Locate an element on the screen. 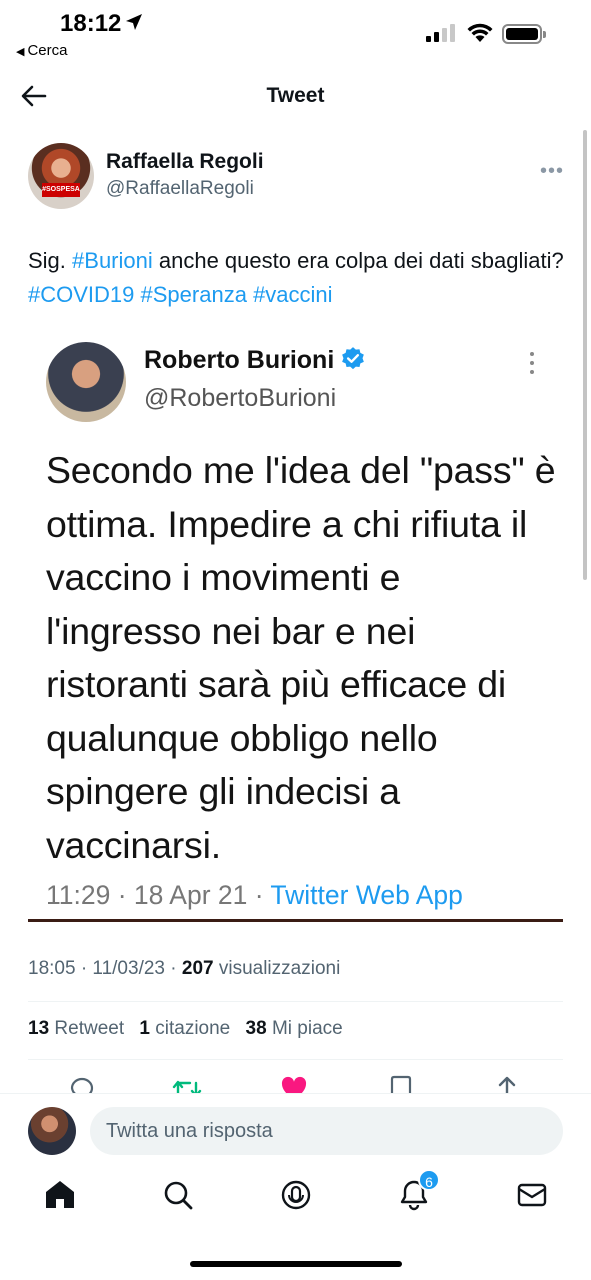 This screenshot has width=591, height=1280. retweets-label: Retweet is located at coordinates (87, 1028).